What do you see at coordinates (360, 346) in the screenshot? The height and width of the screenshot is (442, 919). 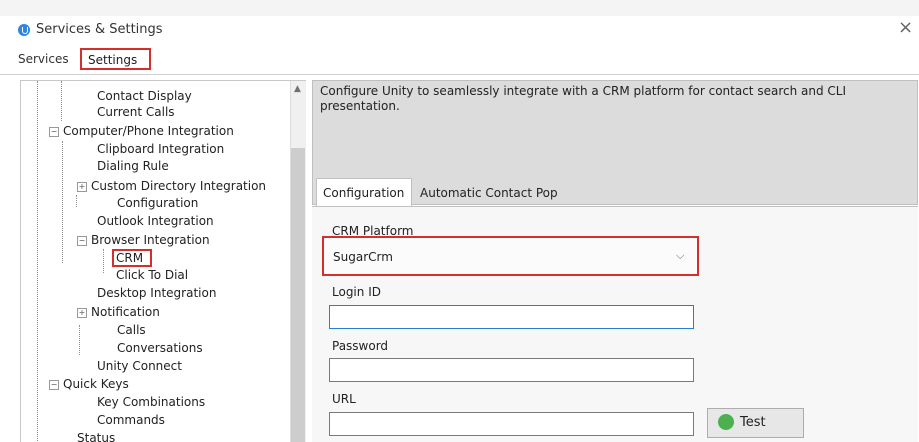 I see `password-label: Password` at bounding box center [360, 346].